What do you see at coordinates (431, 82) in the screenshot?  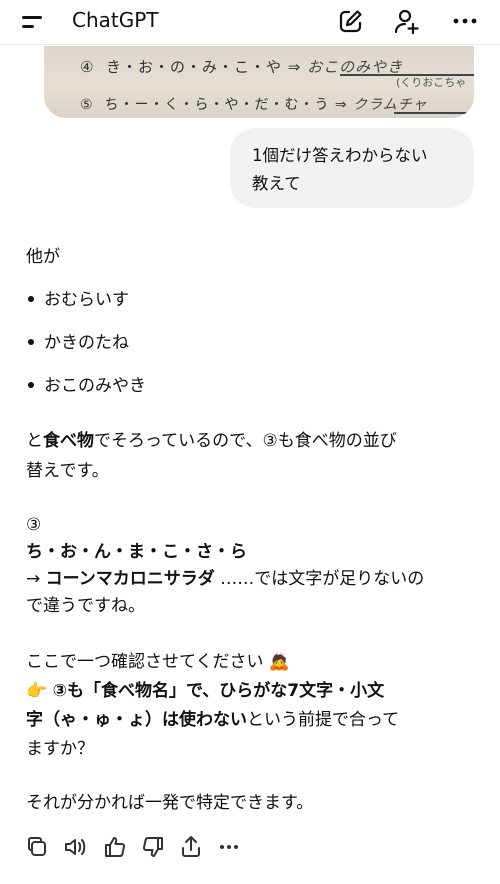 I see `photo-note: (くりおこちゃ` at bounding box center [431, 82].